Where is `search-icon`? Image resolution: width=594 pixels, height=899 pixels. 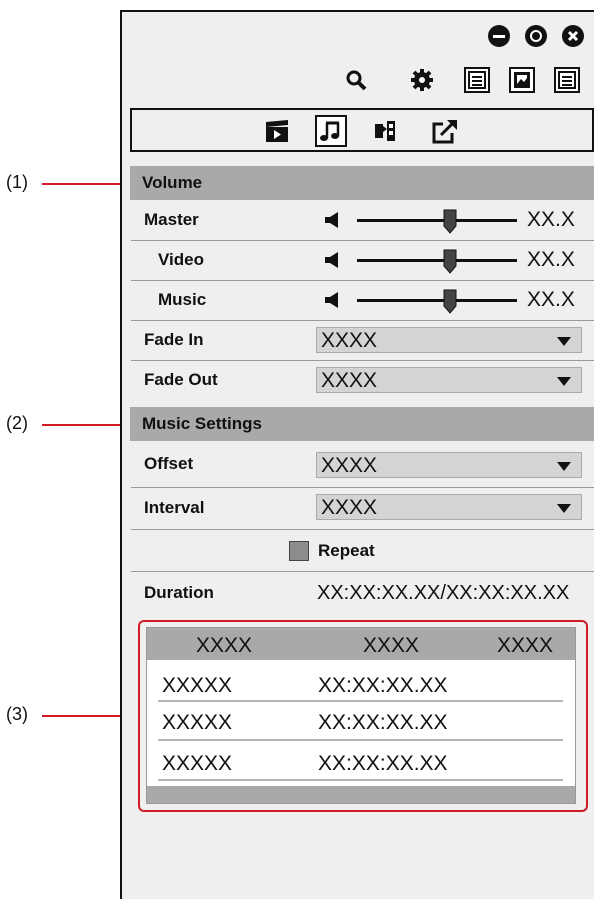
search-icon is located at coordinates (356, 80).